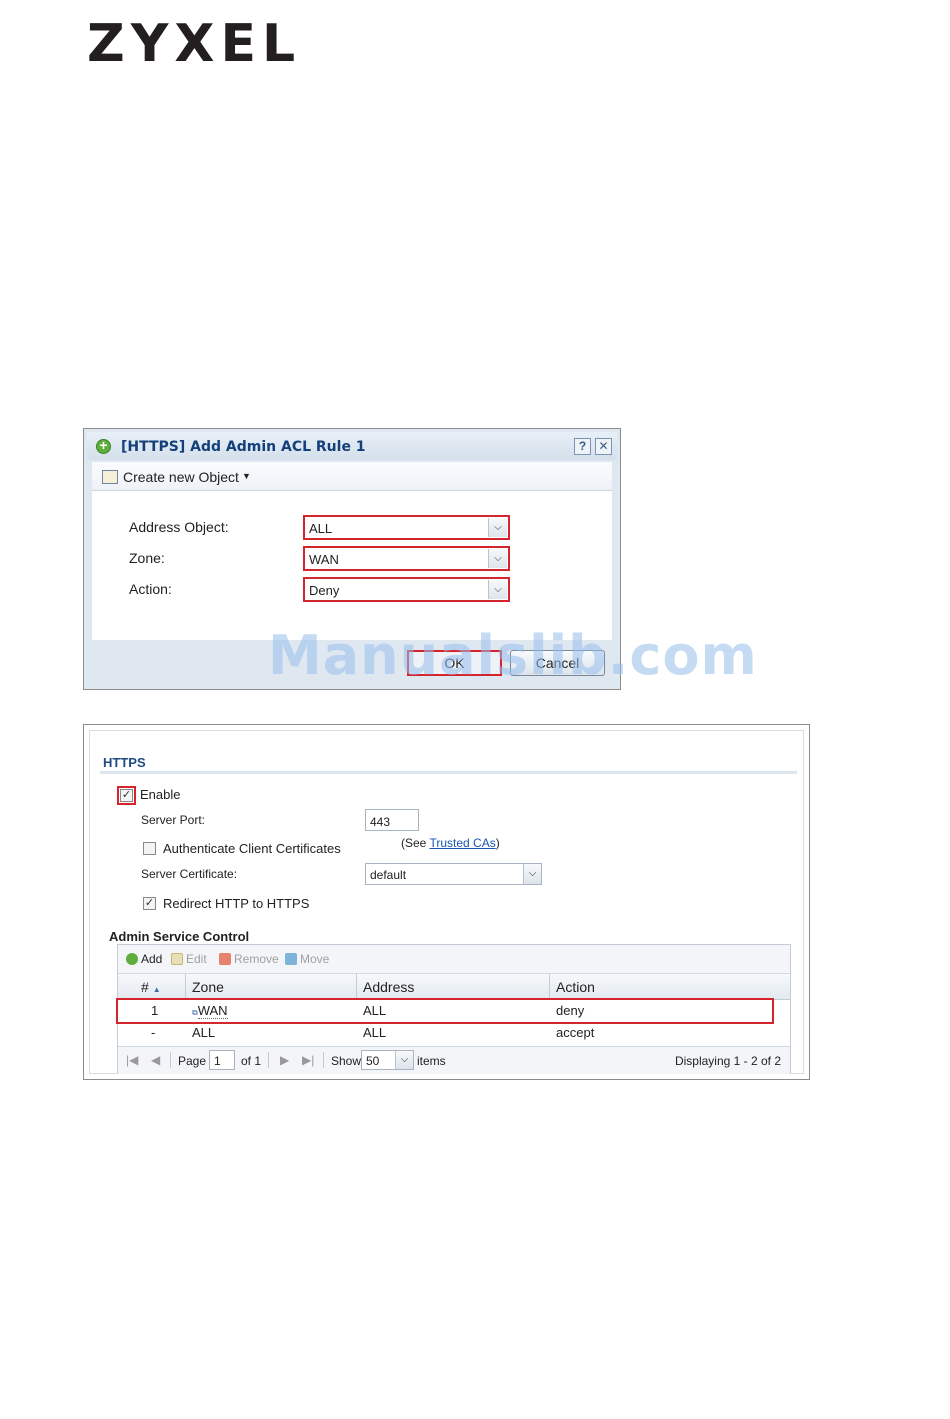  What do you see at coordinates (155, 1060) in the screenshot?
I see `prev-page-icon: ◀` at bounding box center [155, 1060].